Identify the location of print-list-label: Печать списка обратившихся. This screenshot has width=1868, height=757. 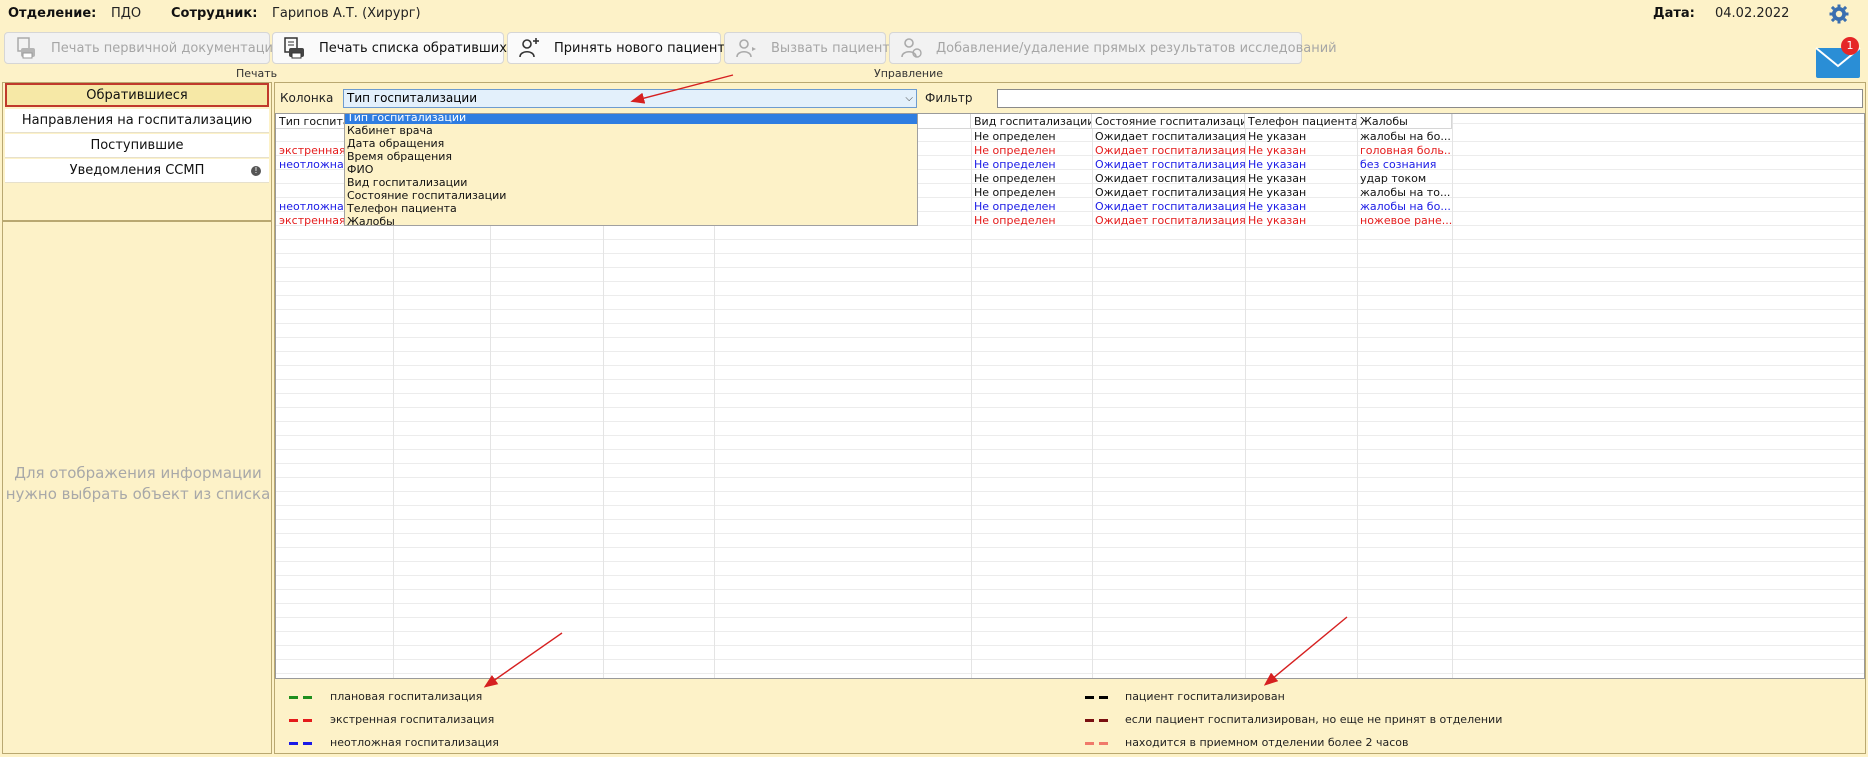
(420, 48).